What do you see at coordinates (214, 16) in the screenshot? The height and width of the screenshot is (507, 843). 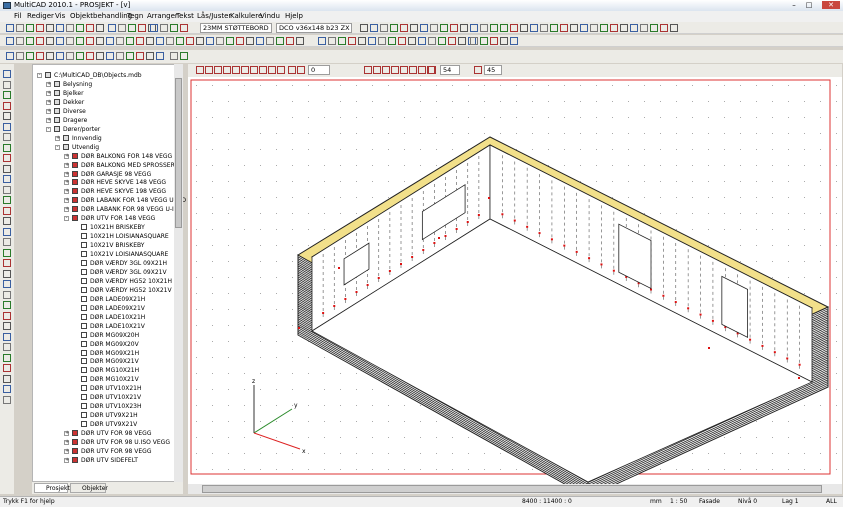 I see `menu-item: Lås/Juster` at bounding box center [214, 16].